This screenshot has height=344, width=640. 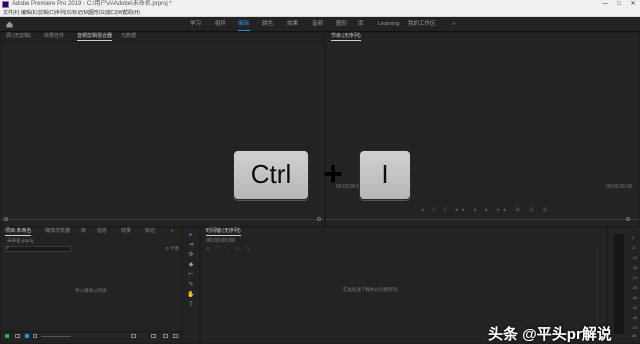 What do you see at coordinates (128, 36) in the screenshot?
I see `tab-metadata: 元数据` at bounding box center [128, 36].